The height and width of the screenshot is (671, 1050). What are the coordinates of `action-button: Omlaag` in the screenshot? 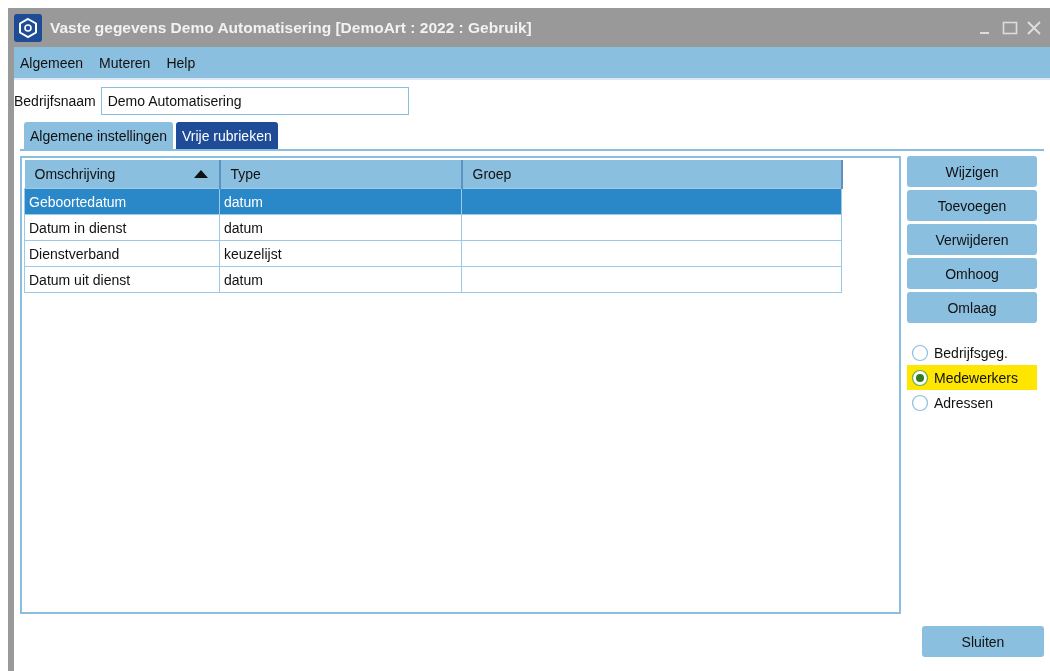 It's located at (972, 307).